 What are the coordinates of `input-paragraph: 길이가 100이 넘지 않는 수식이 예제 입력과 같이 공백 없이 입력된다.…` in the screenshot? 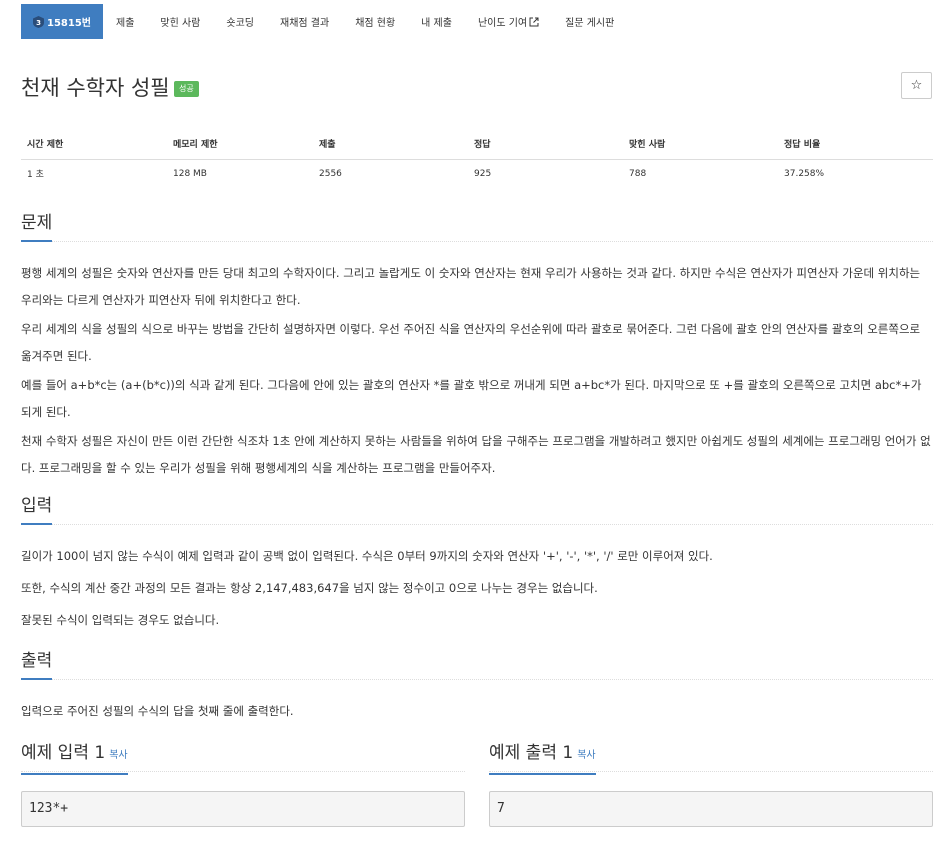 It's located at (367, 556).